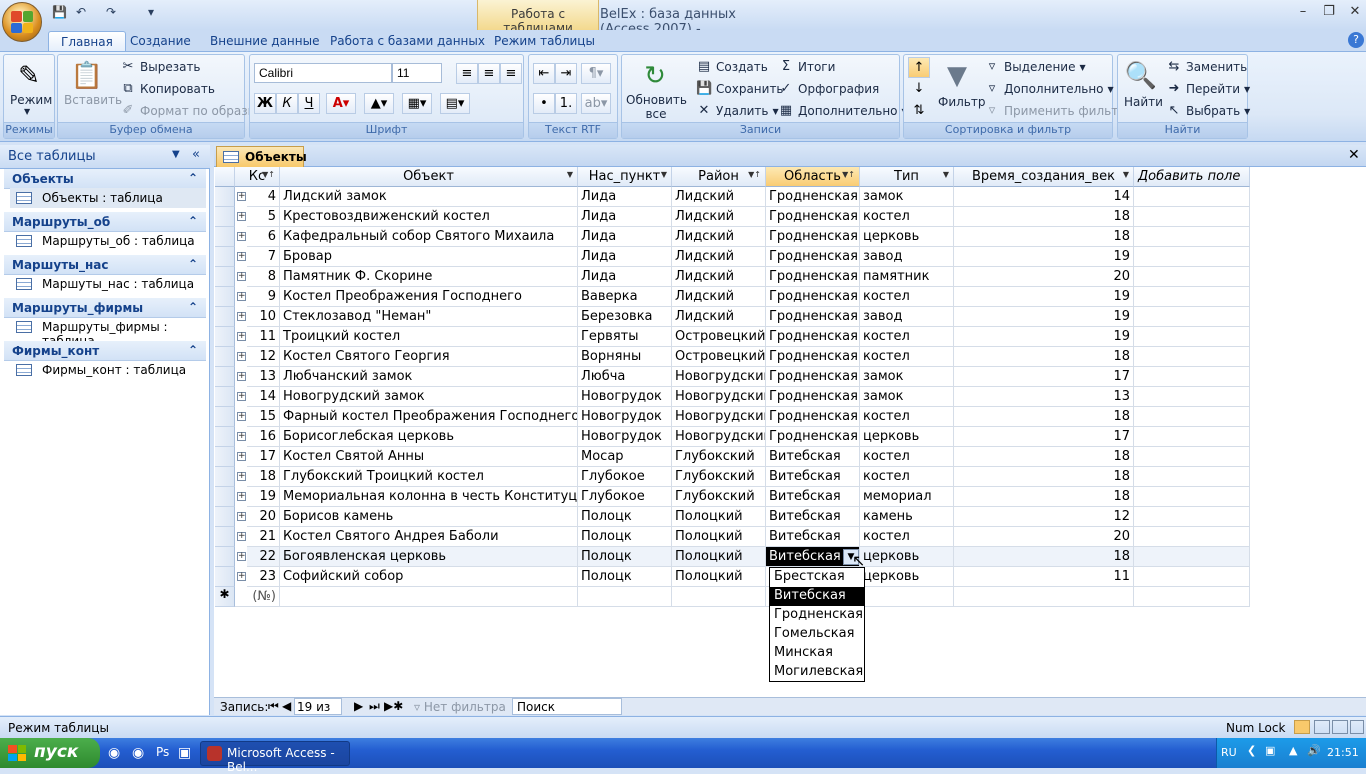 Image resolution: width=1366 pixels, height=774 pixels. I want to click on nav-pane-header: Все таблицы ▼ «, so click(105, 157).